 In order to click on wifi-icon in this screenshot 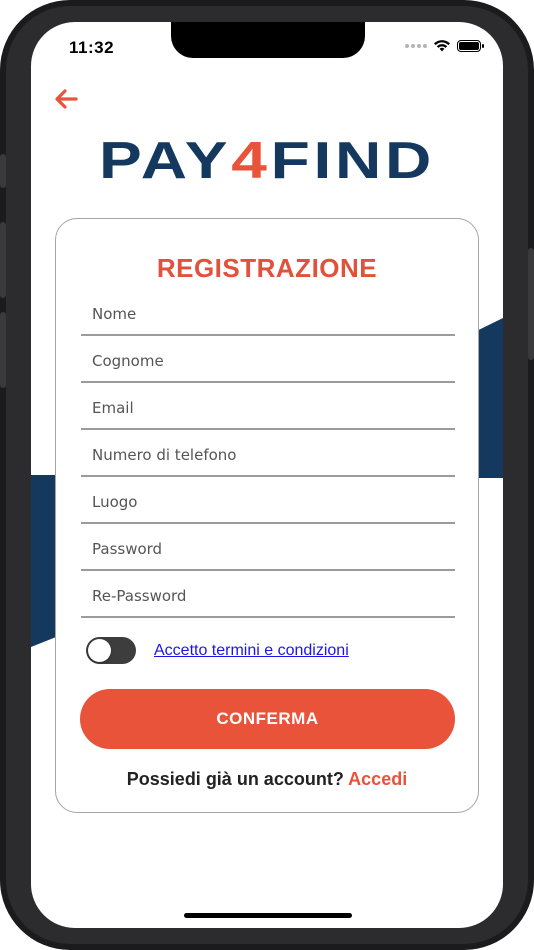, I will do `click(442, 46)`.